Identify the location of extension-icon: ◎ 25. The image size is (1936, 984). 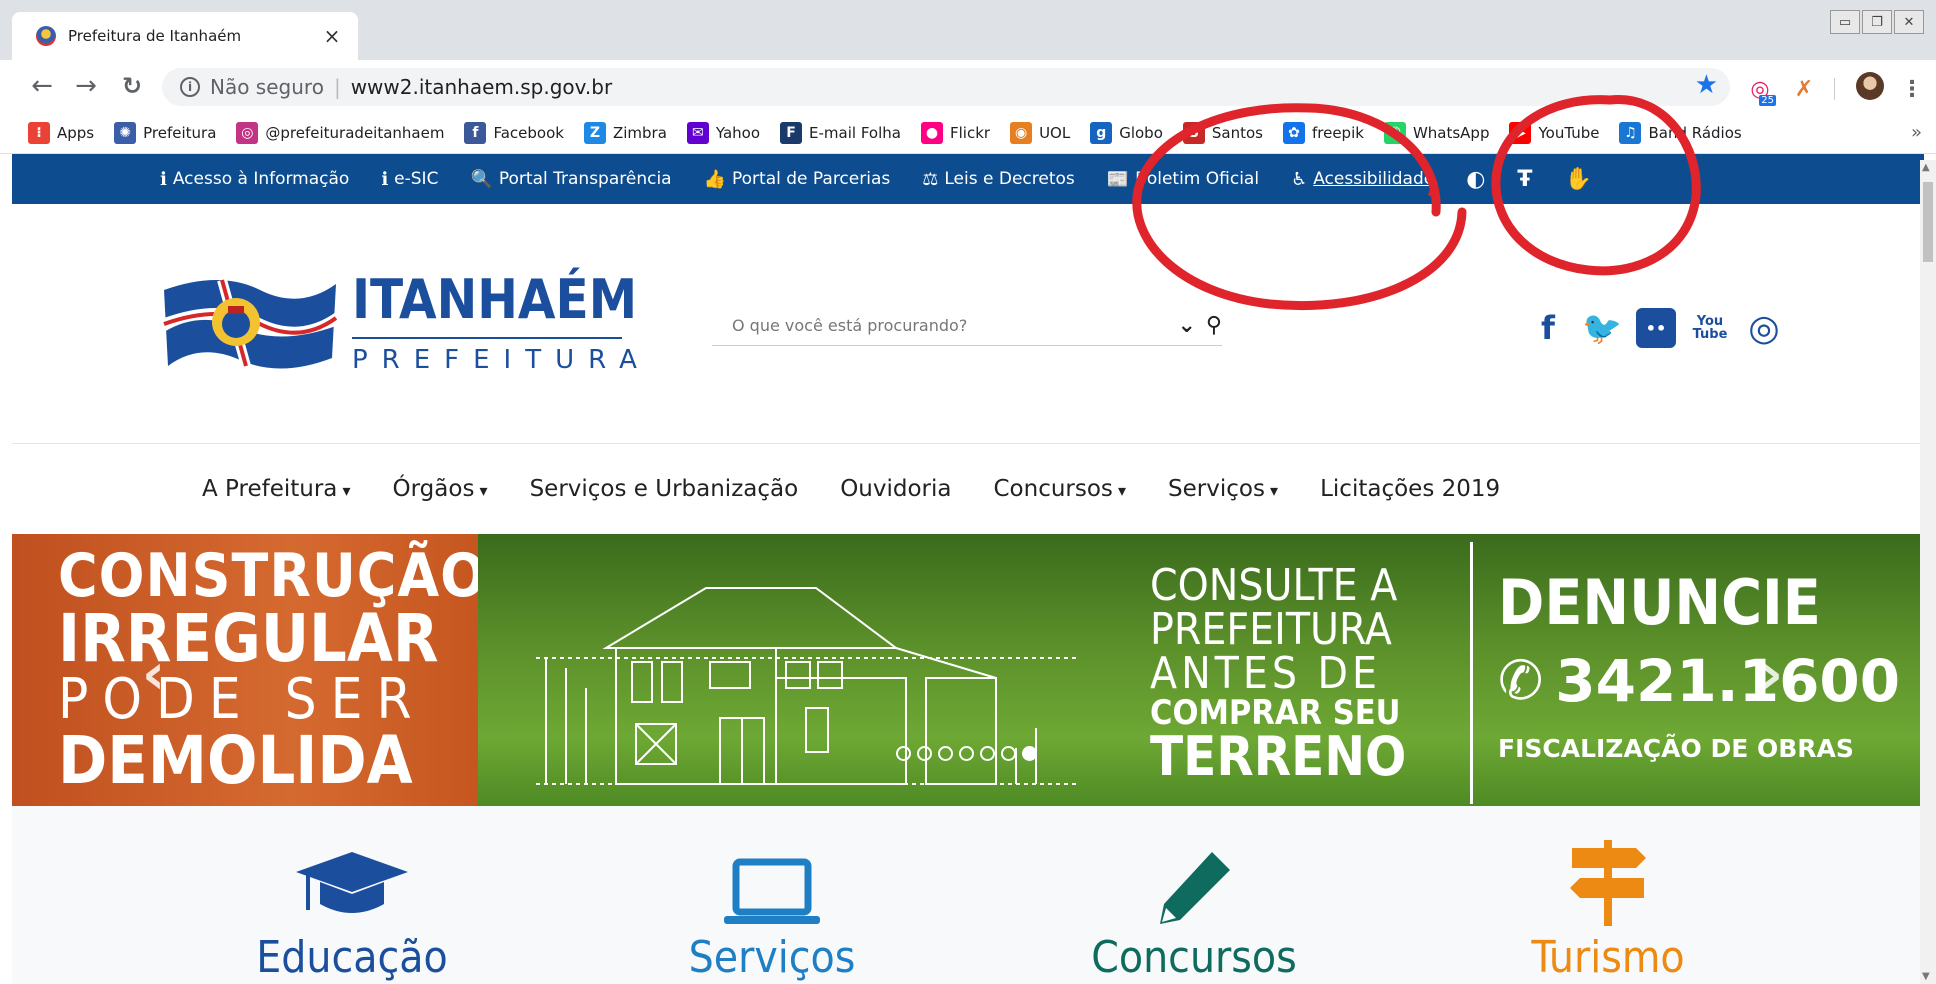
(1761, 91).